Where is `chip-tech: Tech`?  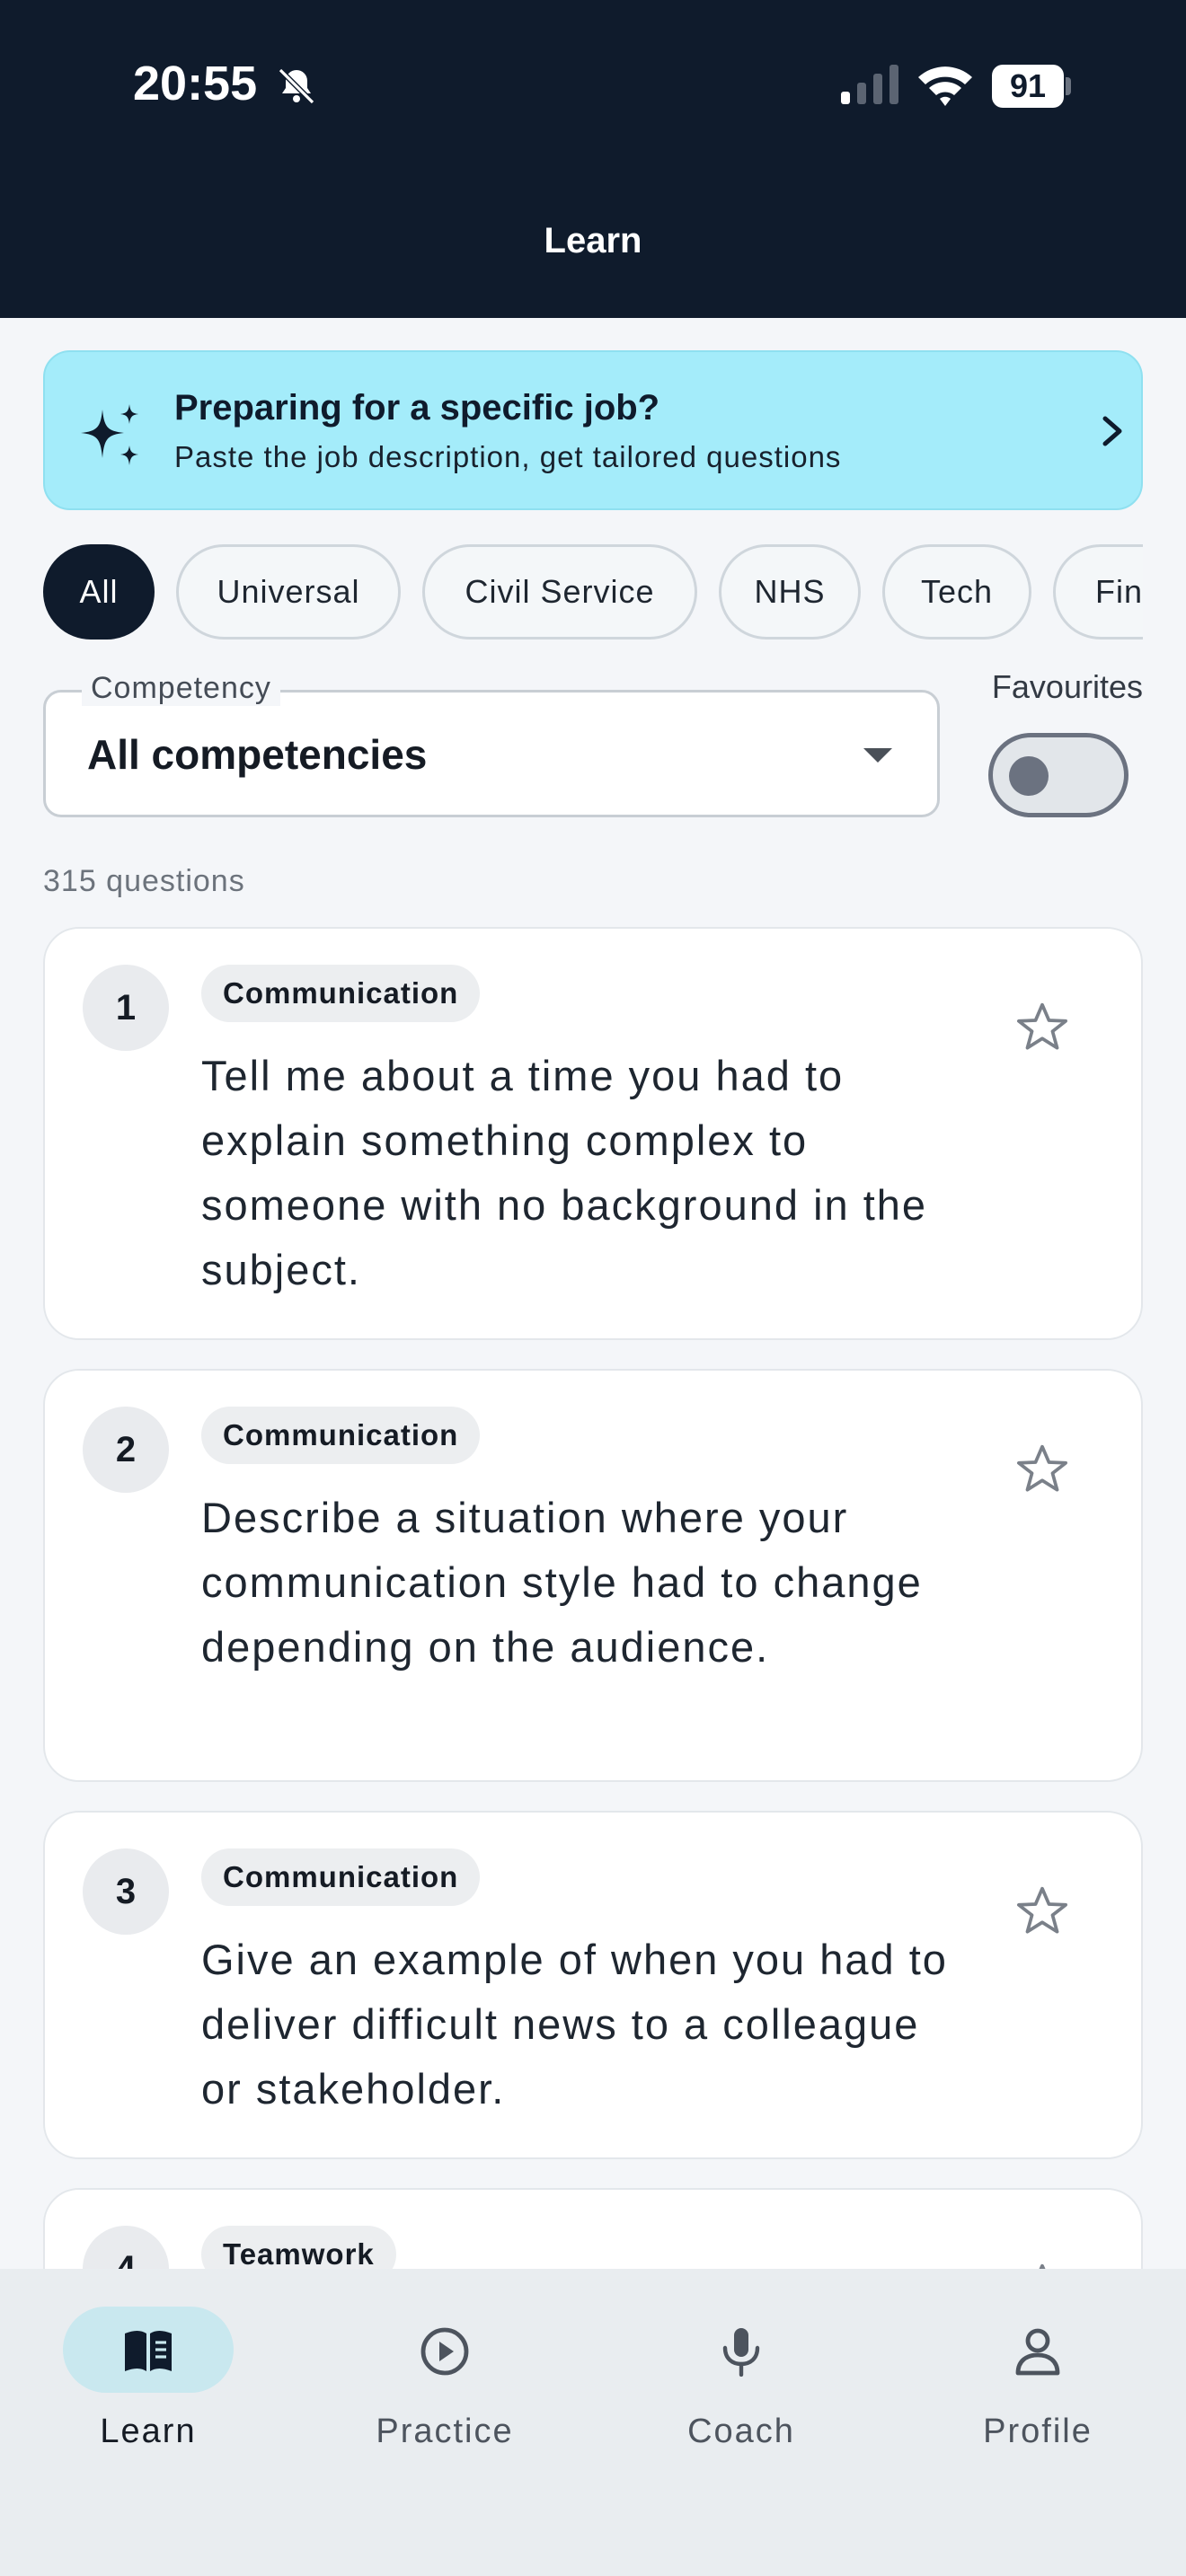 chip-tech: Tech is located at coordinates (956, 592).